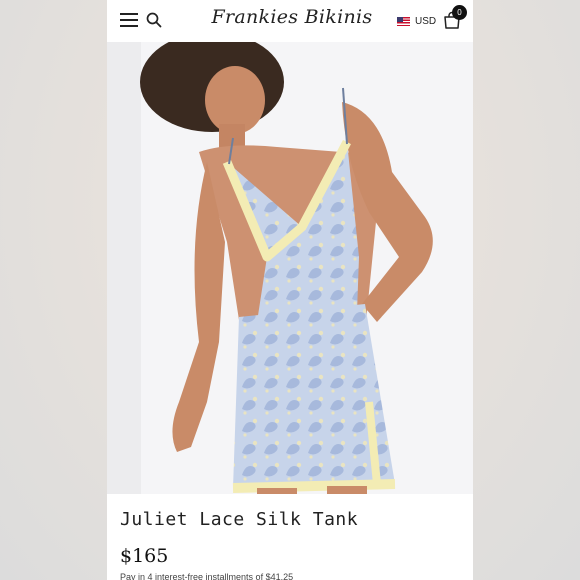  I want to click on site-header: Frankies Bikinis USD 0, so click(290, 21).